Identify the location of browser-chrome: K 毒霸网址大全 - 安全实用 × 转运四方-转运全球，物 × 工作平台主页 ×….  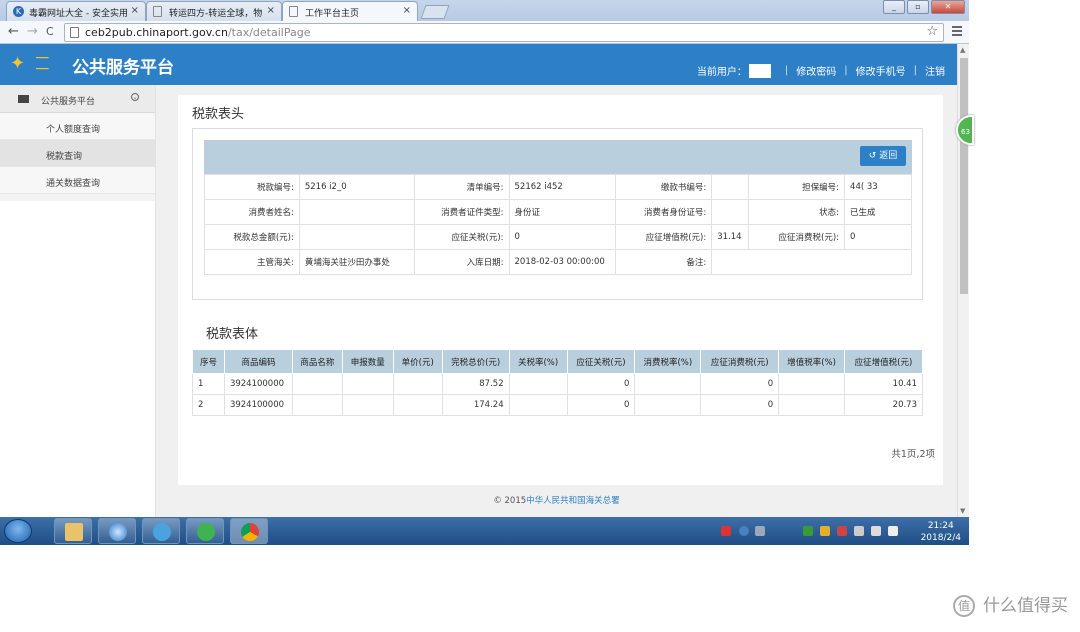
(484, 22).